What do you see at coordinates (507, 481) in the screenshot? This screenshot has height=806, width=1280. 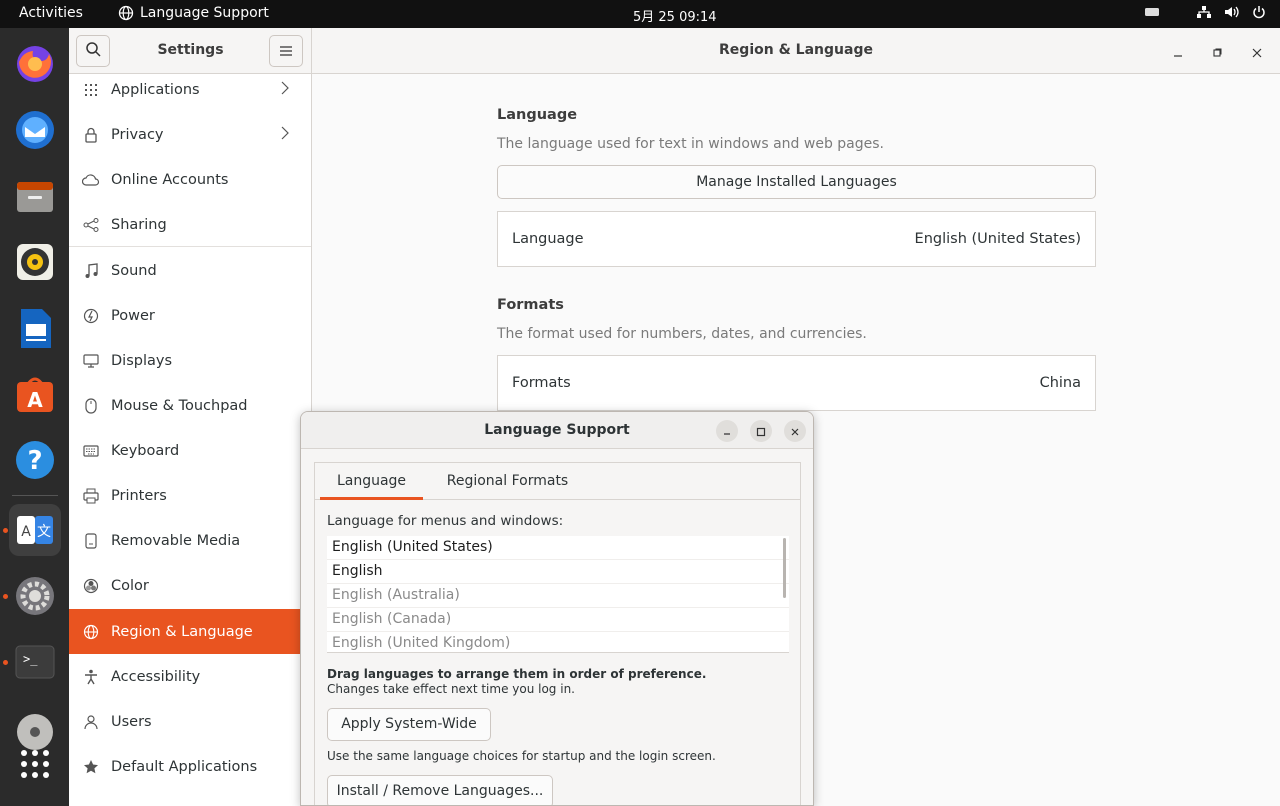 I see `tab-regional-formats: Regional Formats` at bounding box center [507, 481].